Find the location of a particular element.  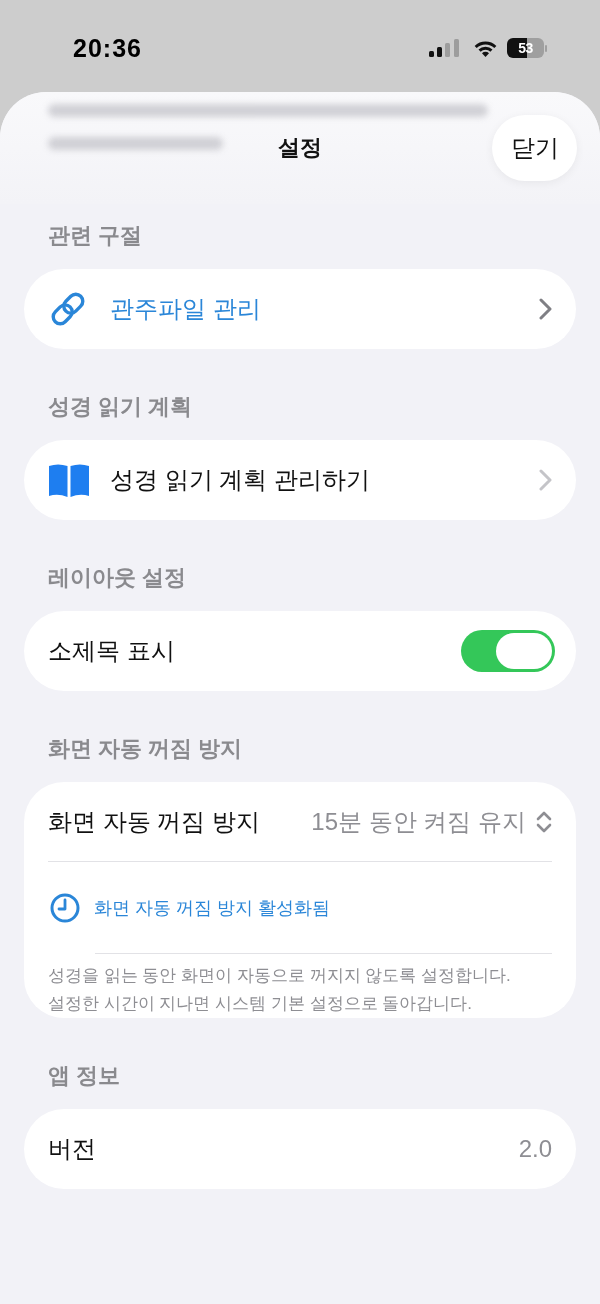

close-button: 닫기 is located at coordinates (534, 148).